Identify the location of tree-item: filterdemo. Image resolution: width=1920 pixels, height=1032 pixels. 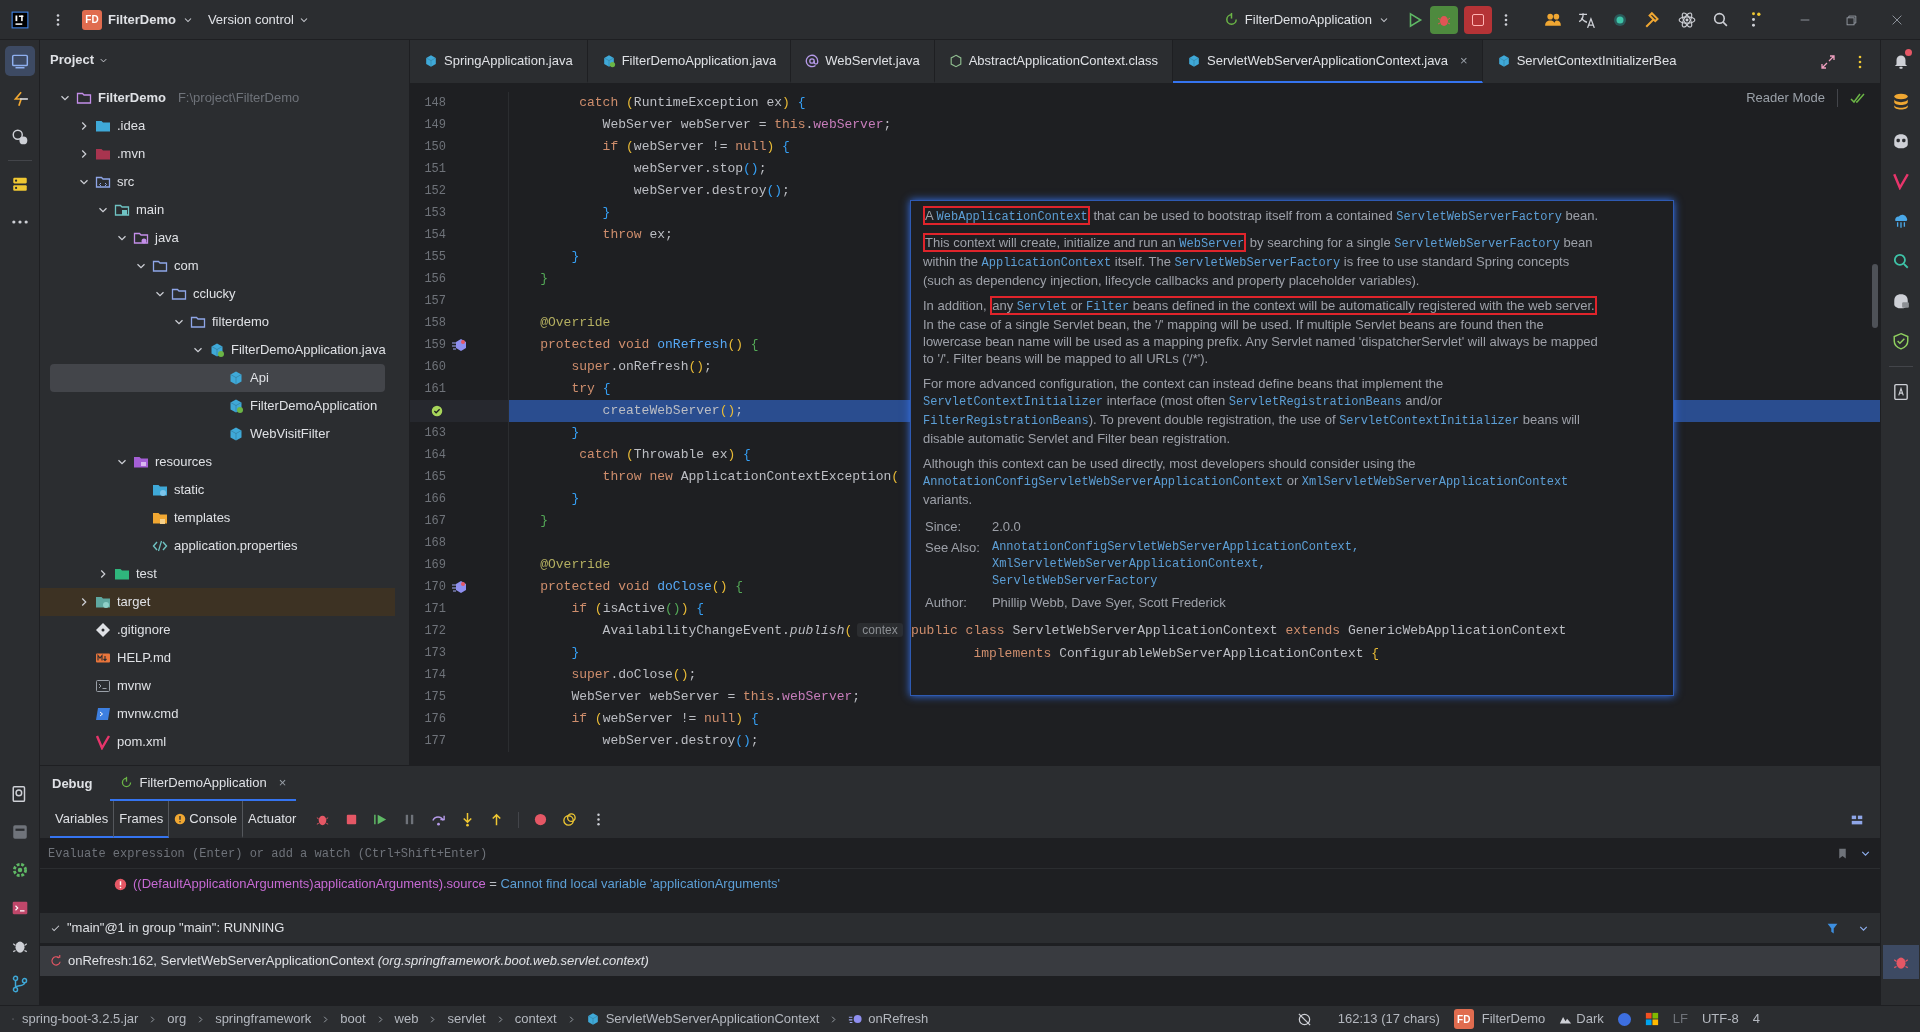
(217, 322).